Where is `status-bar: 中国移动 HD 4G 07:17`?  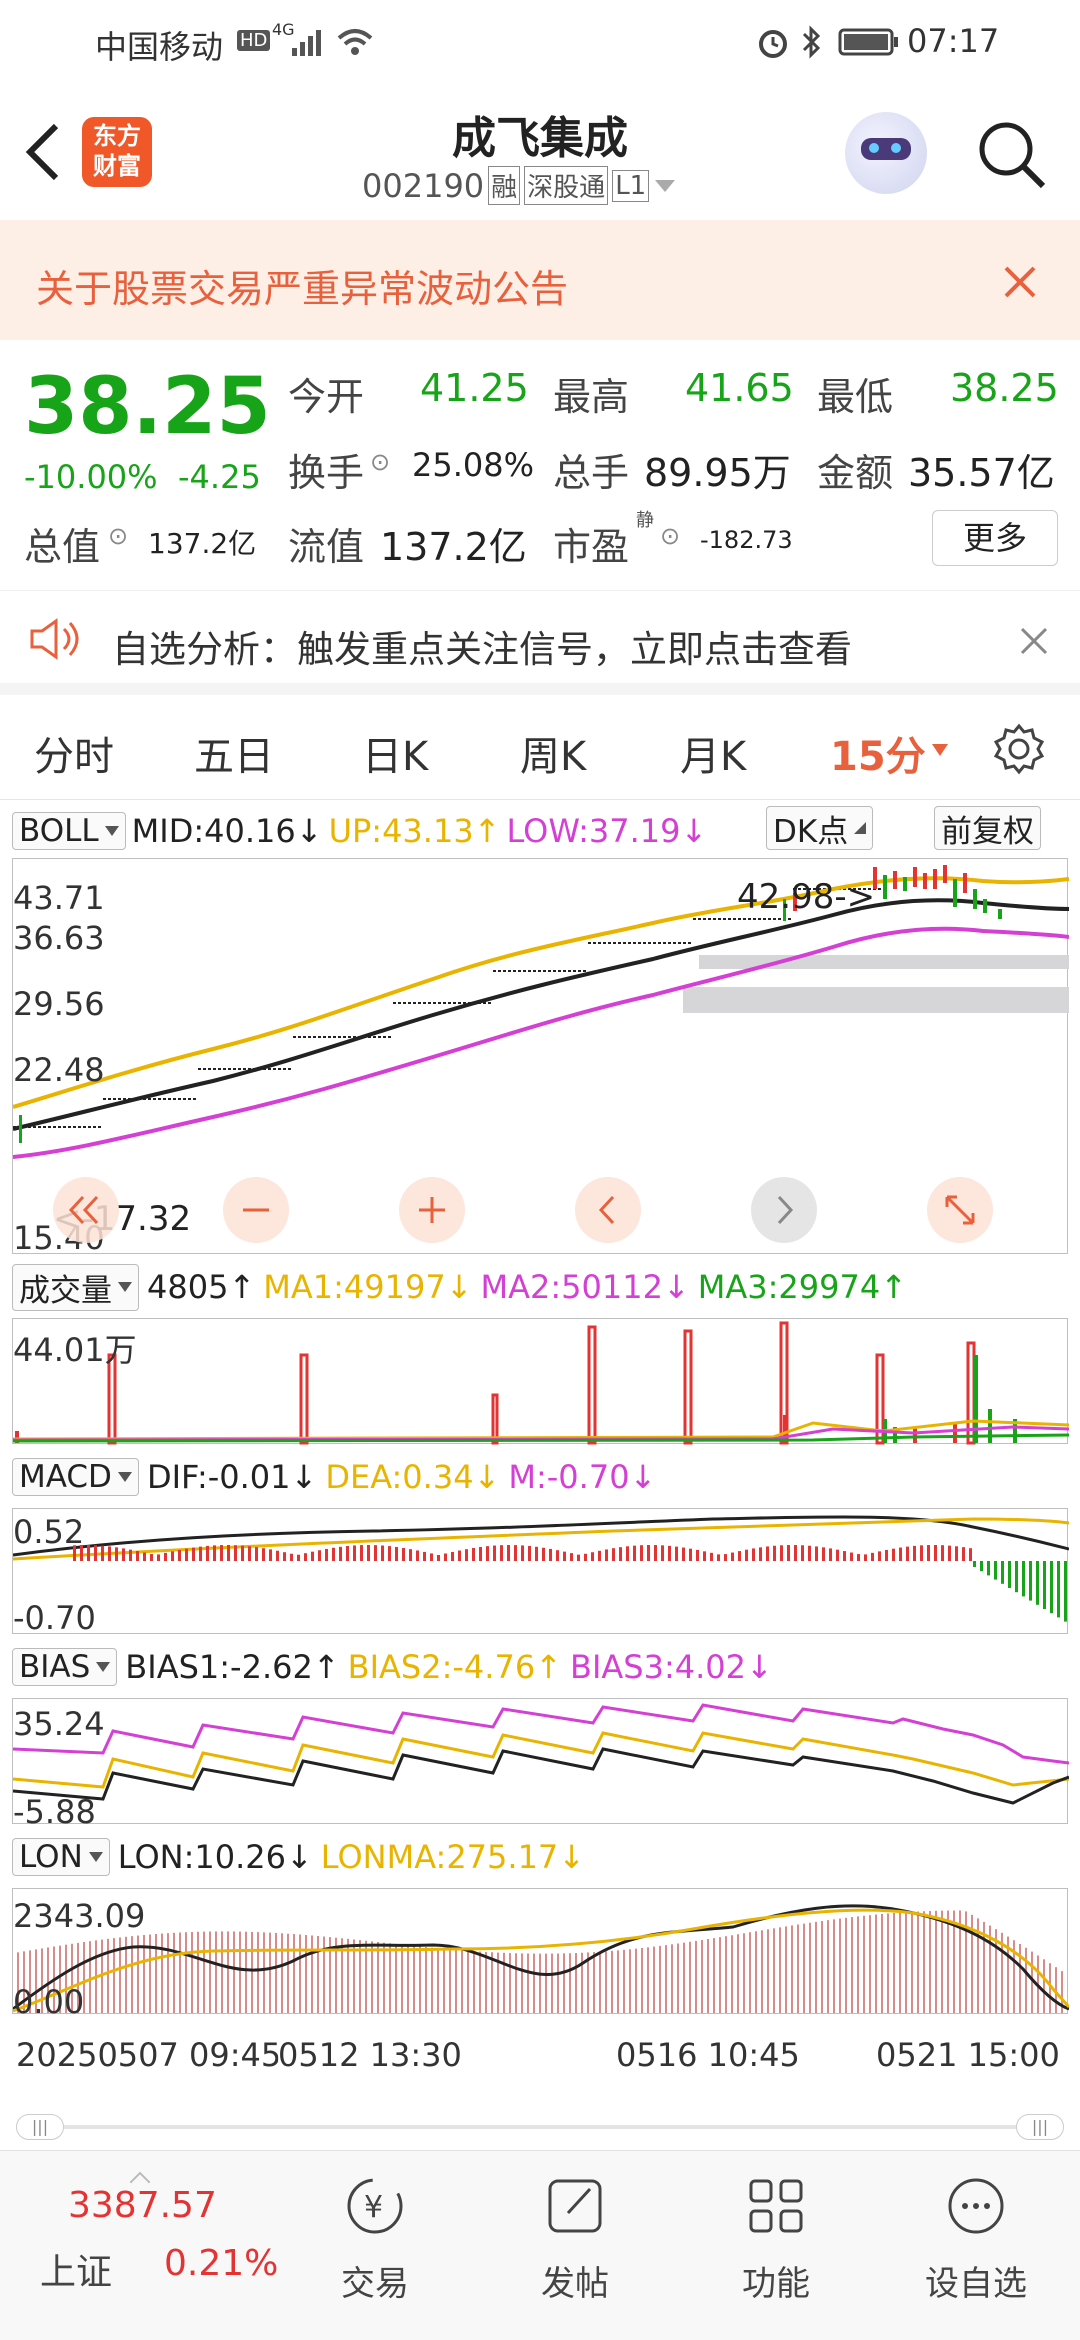
status-bar: 中国移动 HD 4G 07:17 is located at coordinates (540, 42).